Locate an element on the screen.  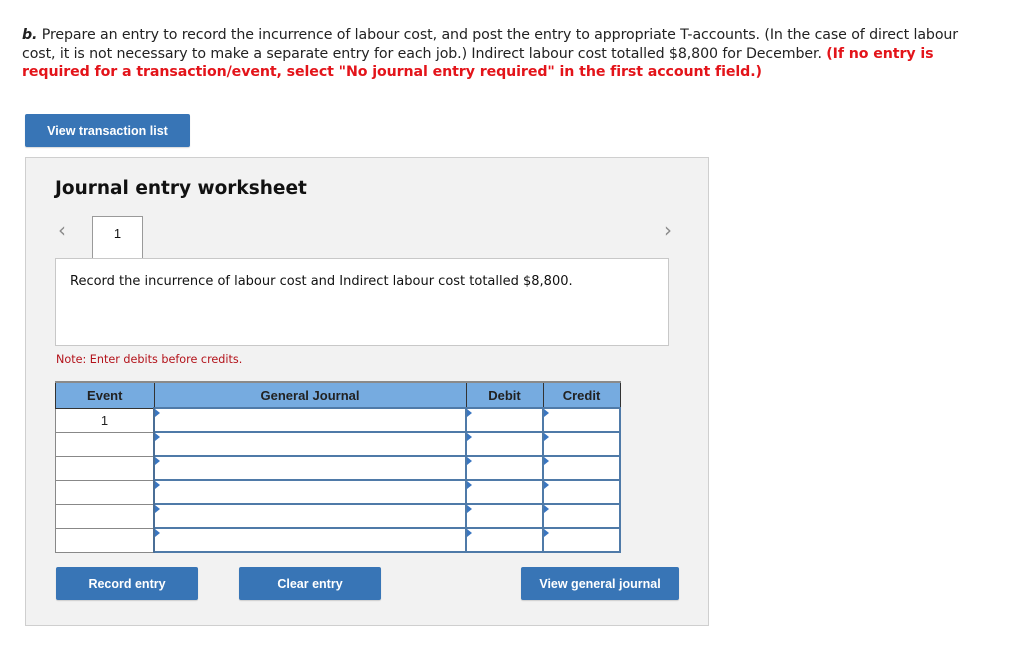
part-label: b. is located at coordinates (30, 35).